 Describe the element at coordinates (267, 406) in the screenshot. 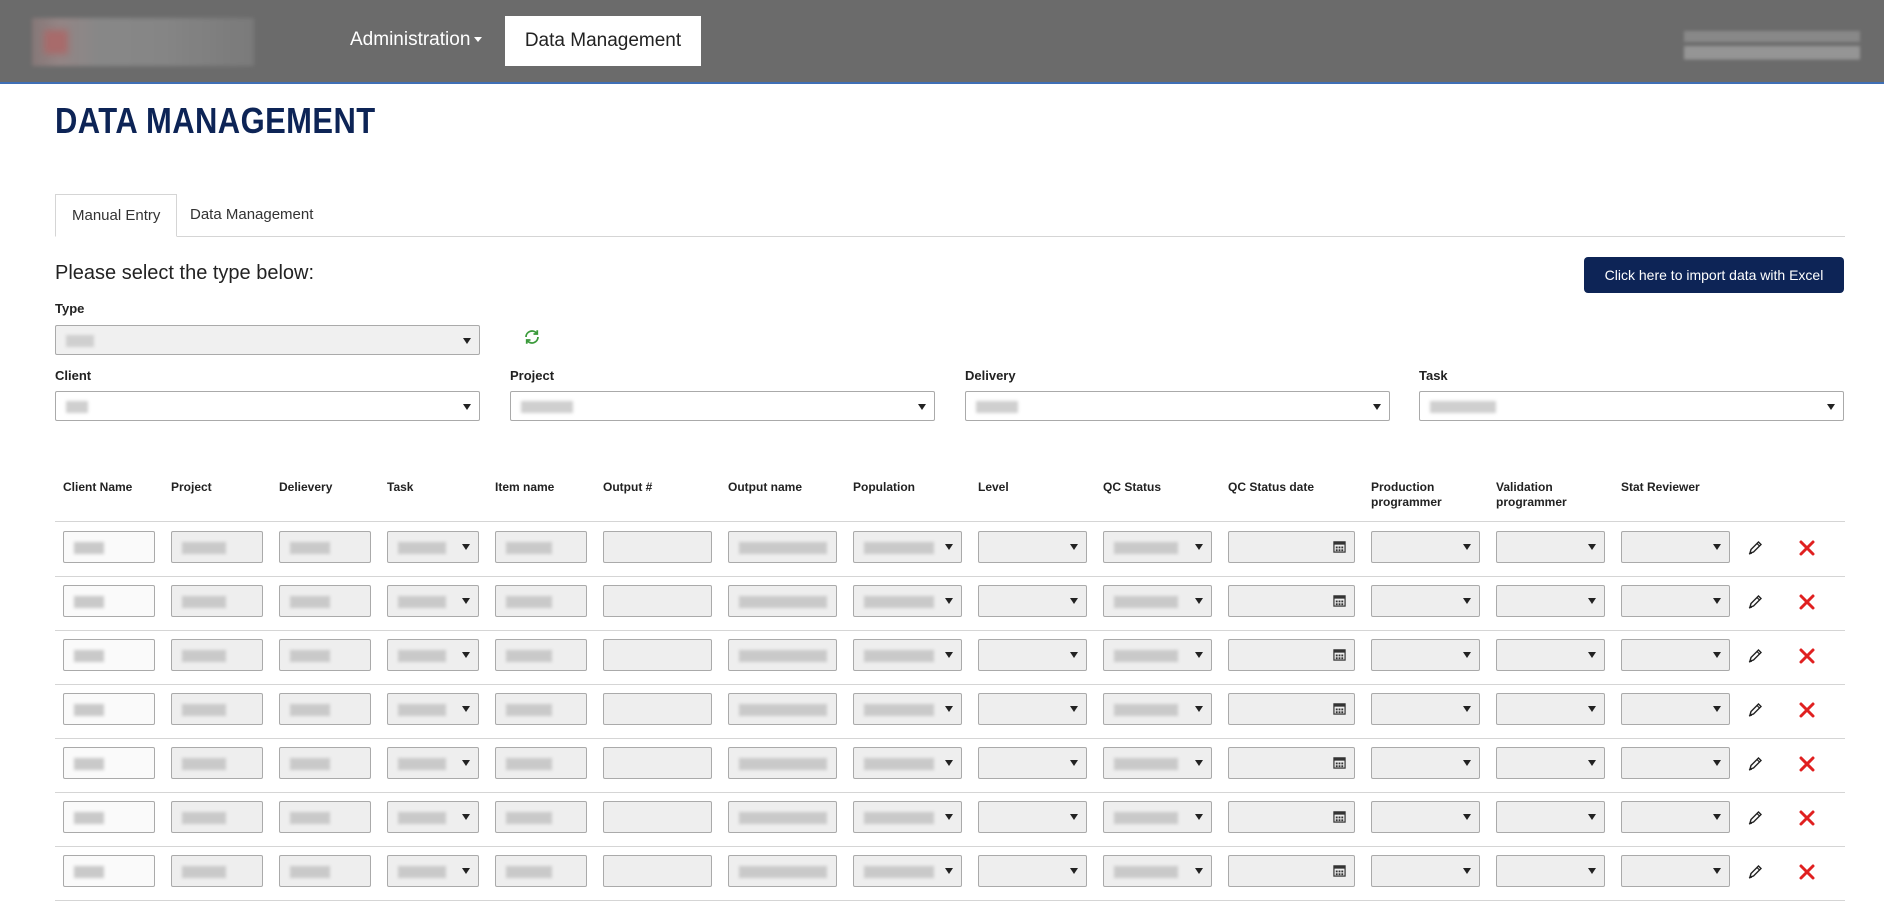

I see `client-select` at that location.